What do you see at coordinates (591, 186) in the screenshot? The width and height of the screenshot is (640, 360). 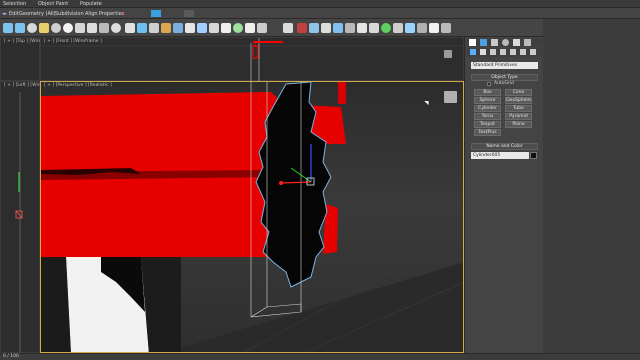 I see `right-panel-area` at bounding box center [591, 186].